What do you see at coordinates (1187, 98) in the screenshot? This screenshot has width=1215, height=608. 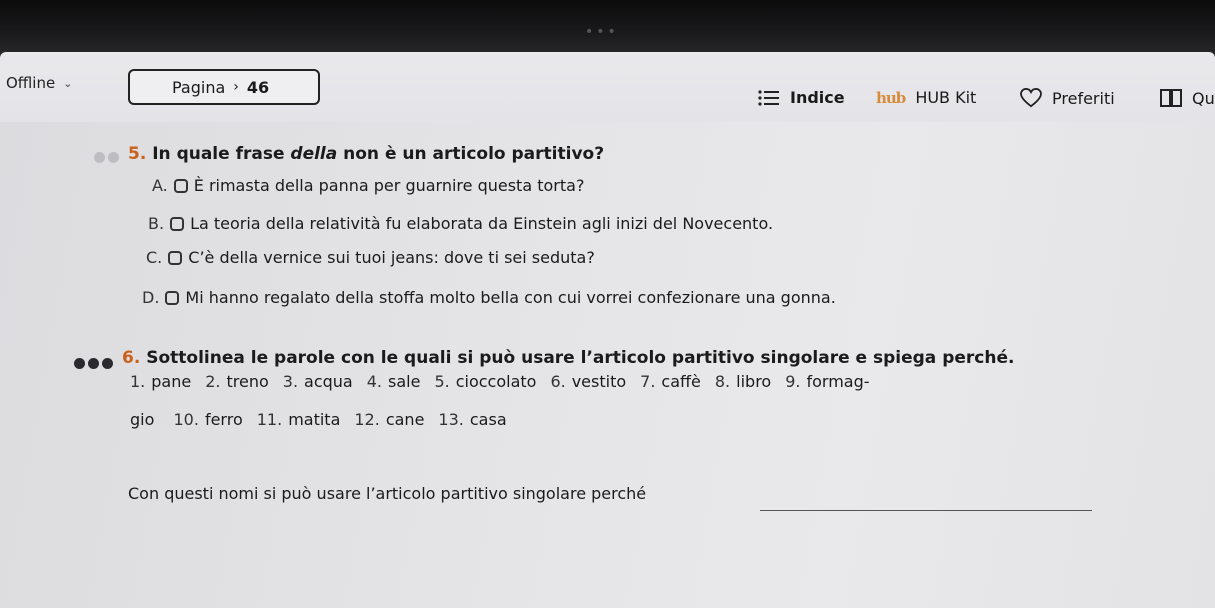 I see `quaderno-button: Qu` at bounding box center [1187, 98].